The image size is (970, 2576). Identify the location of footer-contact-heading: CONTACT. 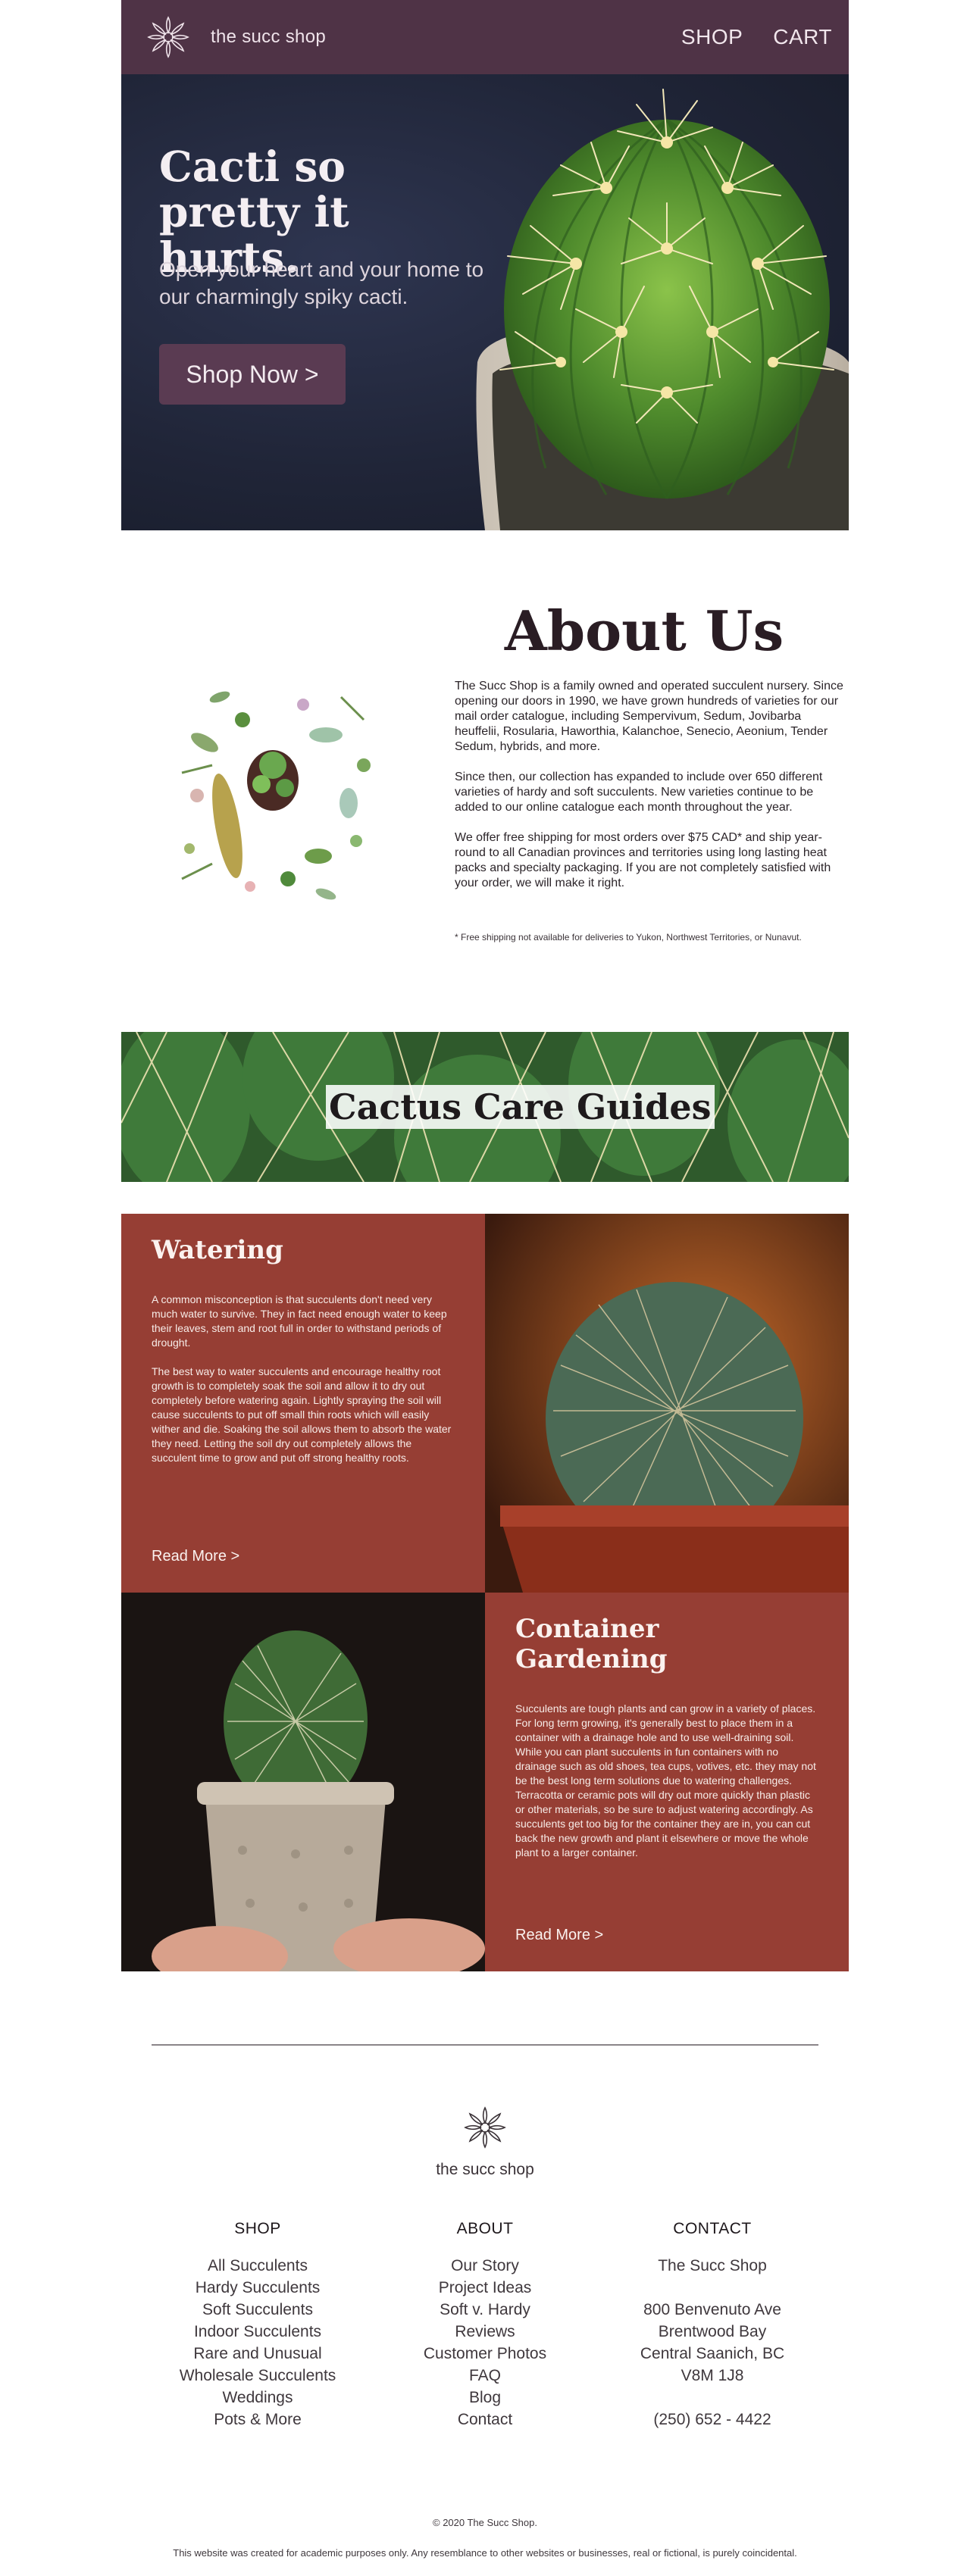
(712, 2228).